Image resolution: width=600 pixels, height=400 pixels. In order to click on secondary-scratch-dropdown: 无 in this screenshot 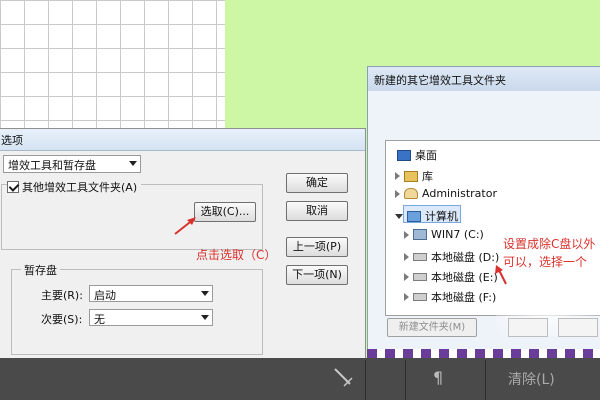, I will do `click(151, 317)`.